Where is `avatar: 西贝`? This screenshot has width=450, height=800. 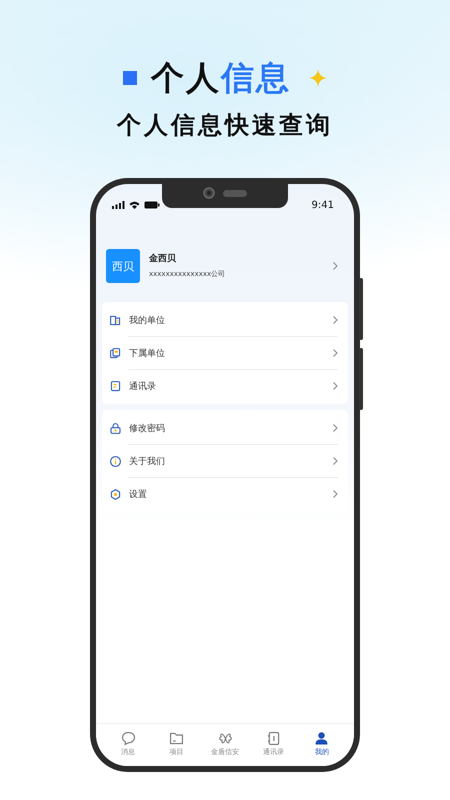
avatar: 西贝 is located at coordinates (123, 266).